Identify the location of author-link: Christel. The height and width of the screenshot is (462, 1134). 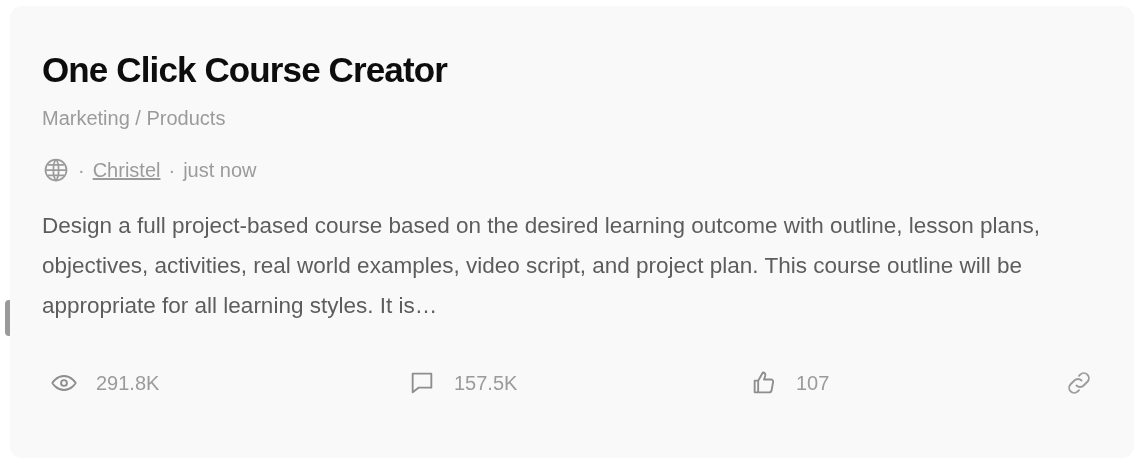
(126, 170).